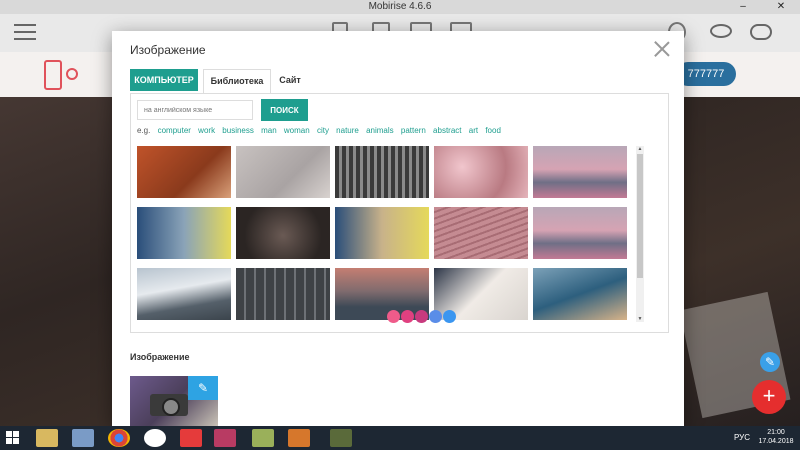 Image resolution: width=800 pixels, height=450 pixels. I want to click on tab-computer: КОМПЬЮТЕР, so click(164, 80).